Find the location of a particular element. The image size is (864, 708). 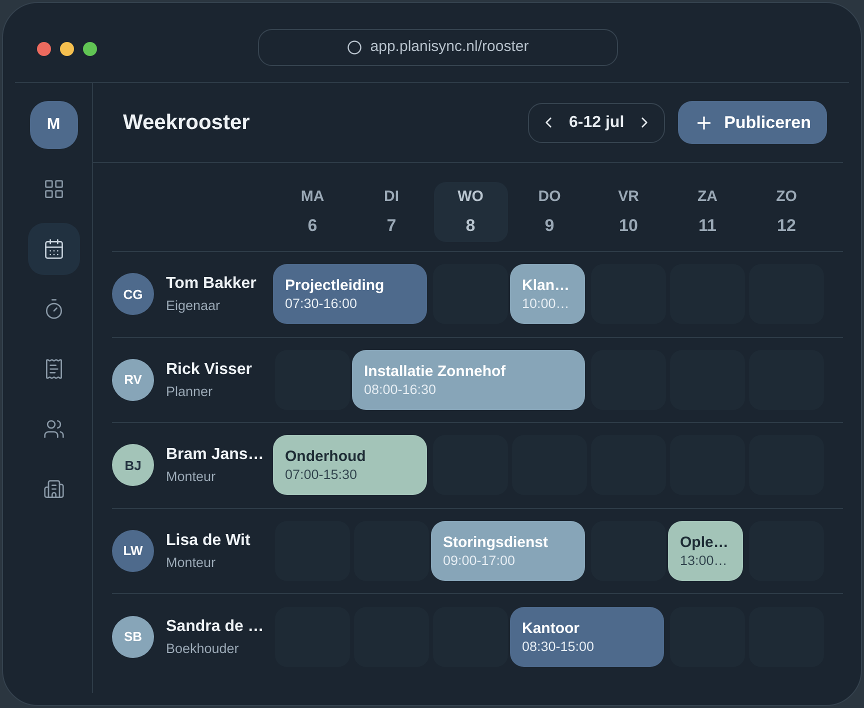

address-bar: app.planisync.nl/rooster is located at coordinates (438, 47).